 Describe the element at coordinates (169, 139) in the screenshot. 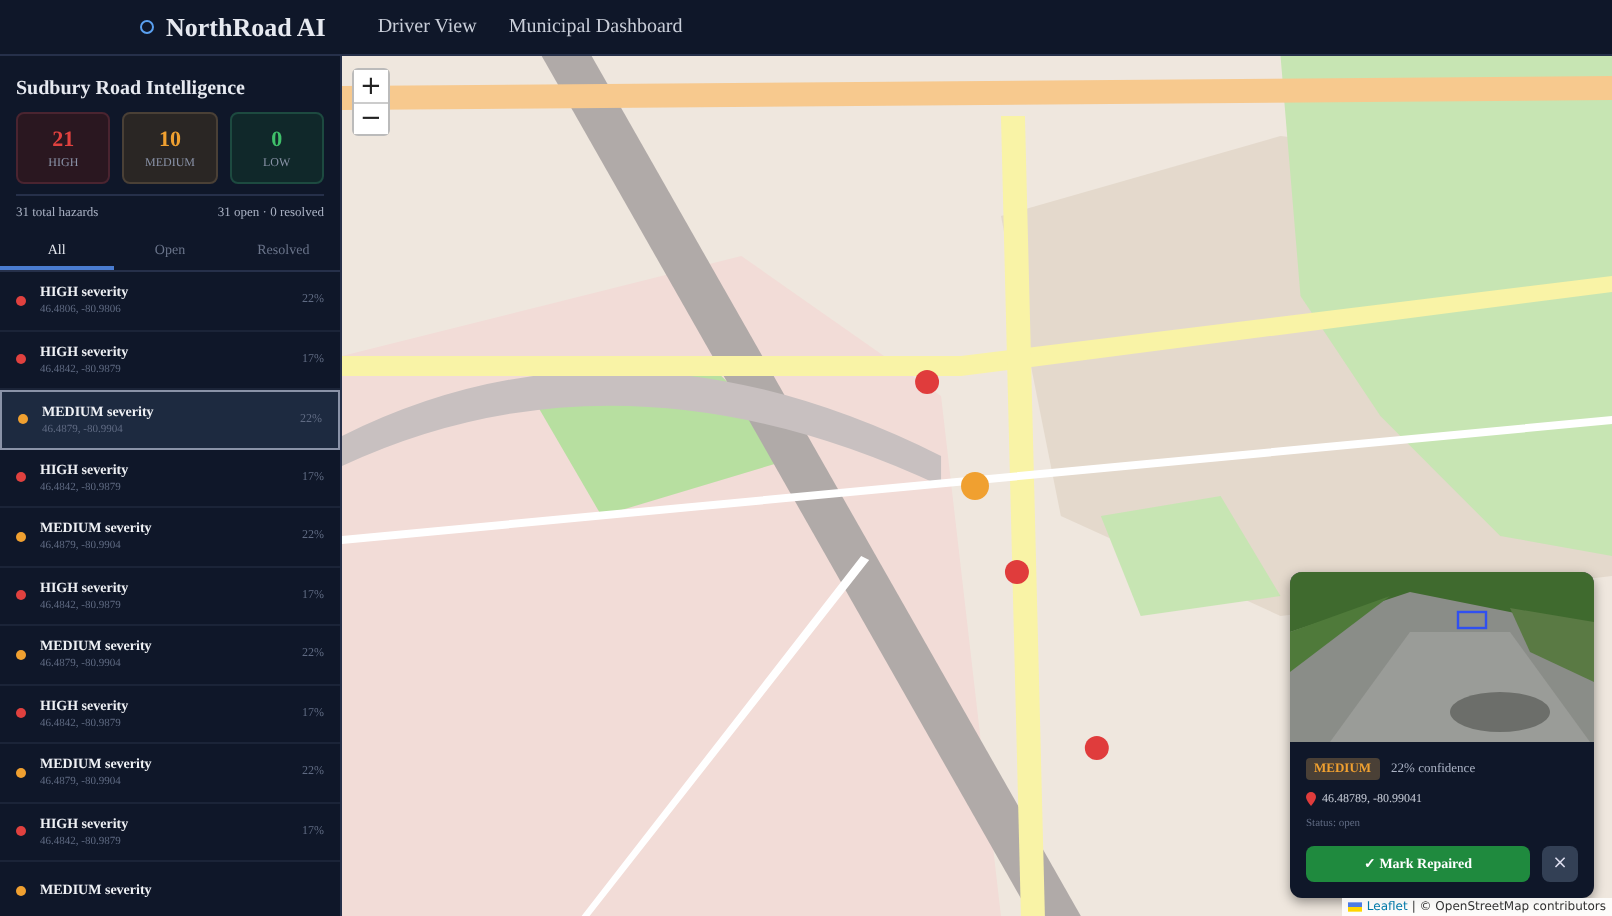

I see `stat-value: 10` at that location.